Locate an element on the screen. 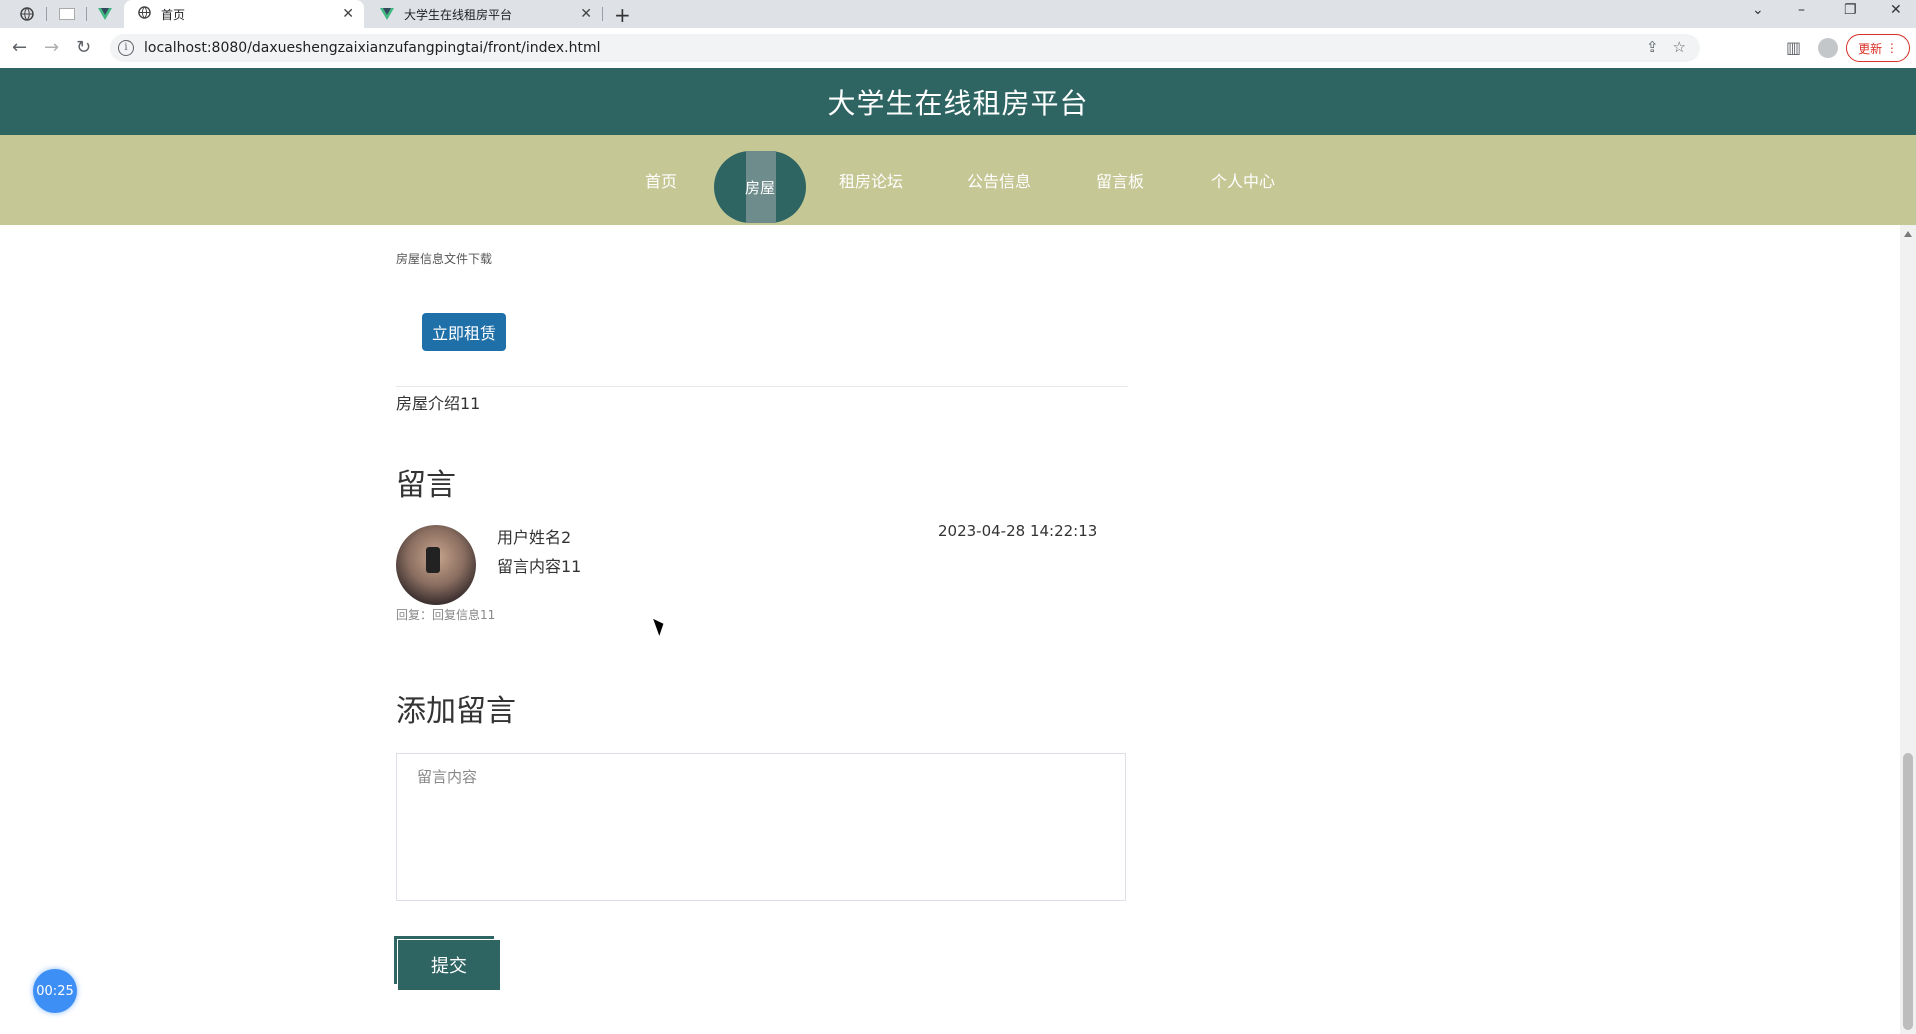 Image resolution: width=1916 pixels, height=1034 pixels. tab-rental-platform: 大学生在线租房平台 ✕ is located at coordinates (484, 14).